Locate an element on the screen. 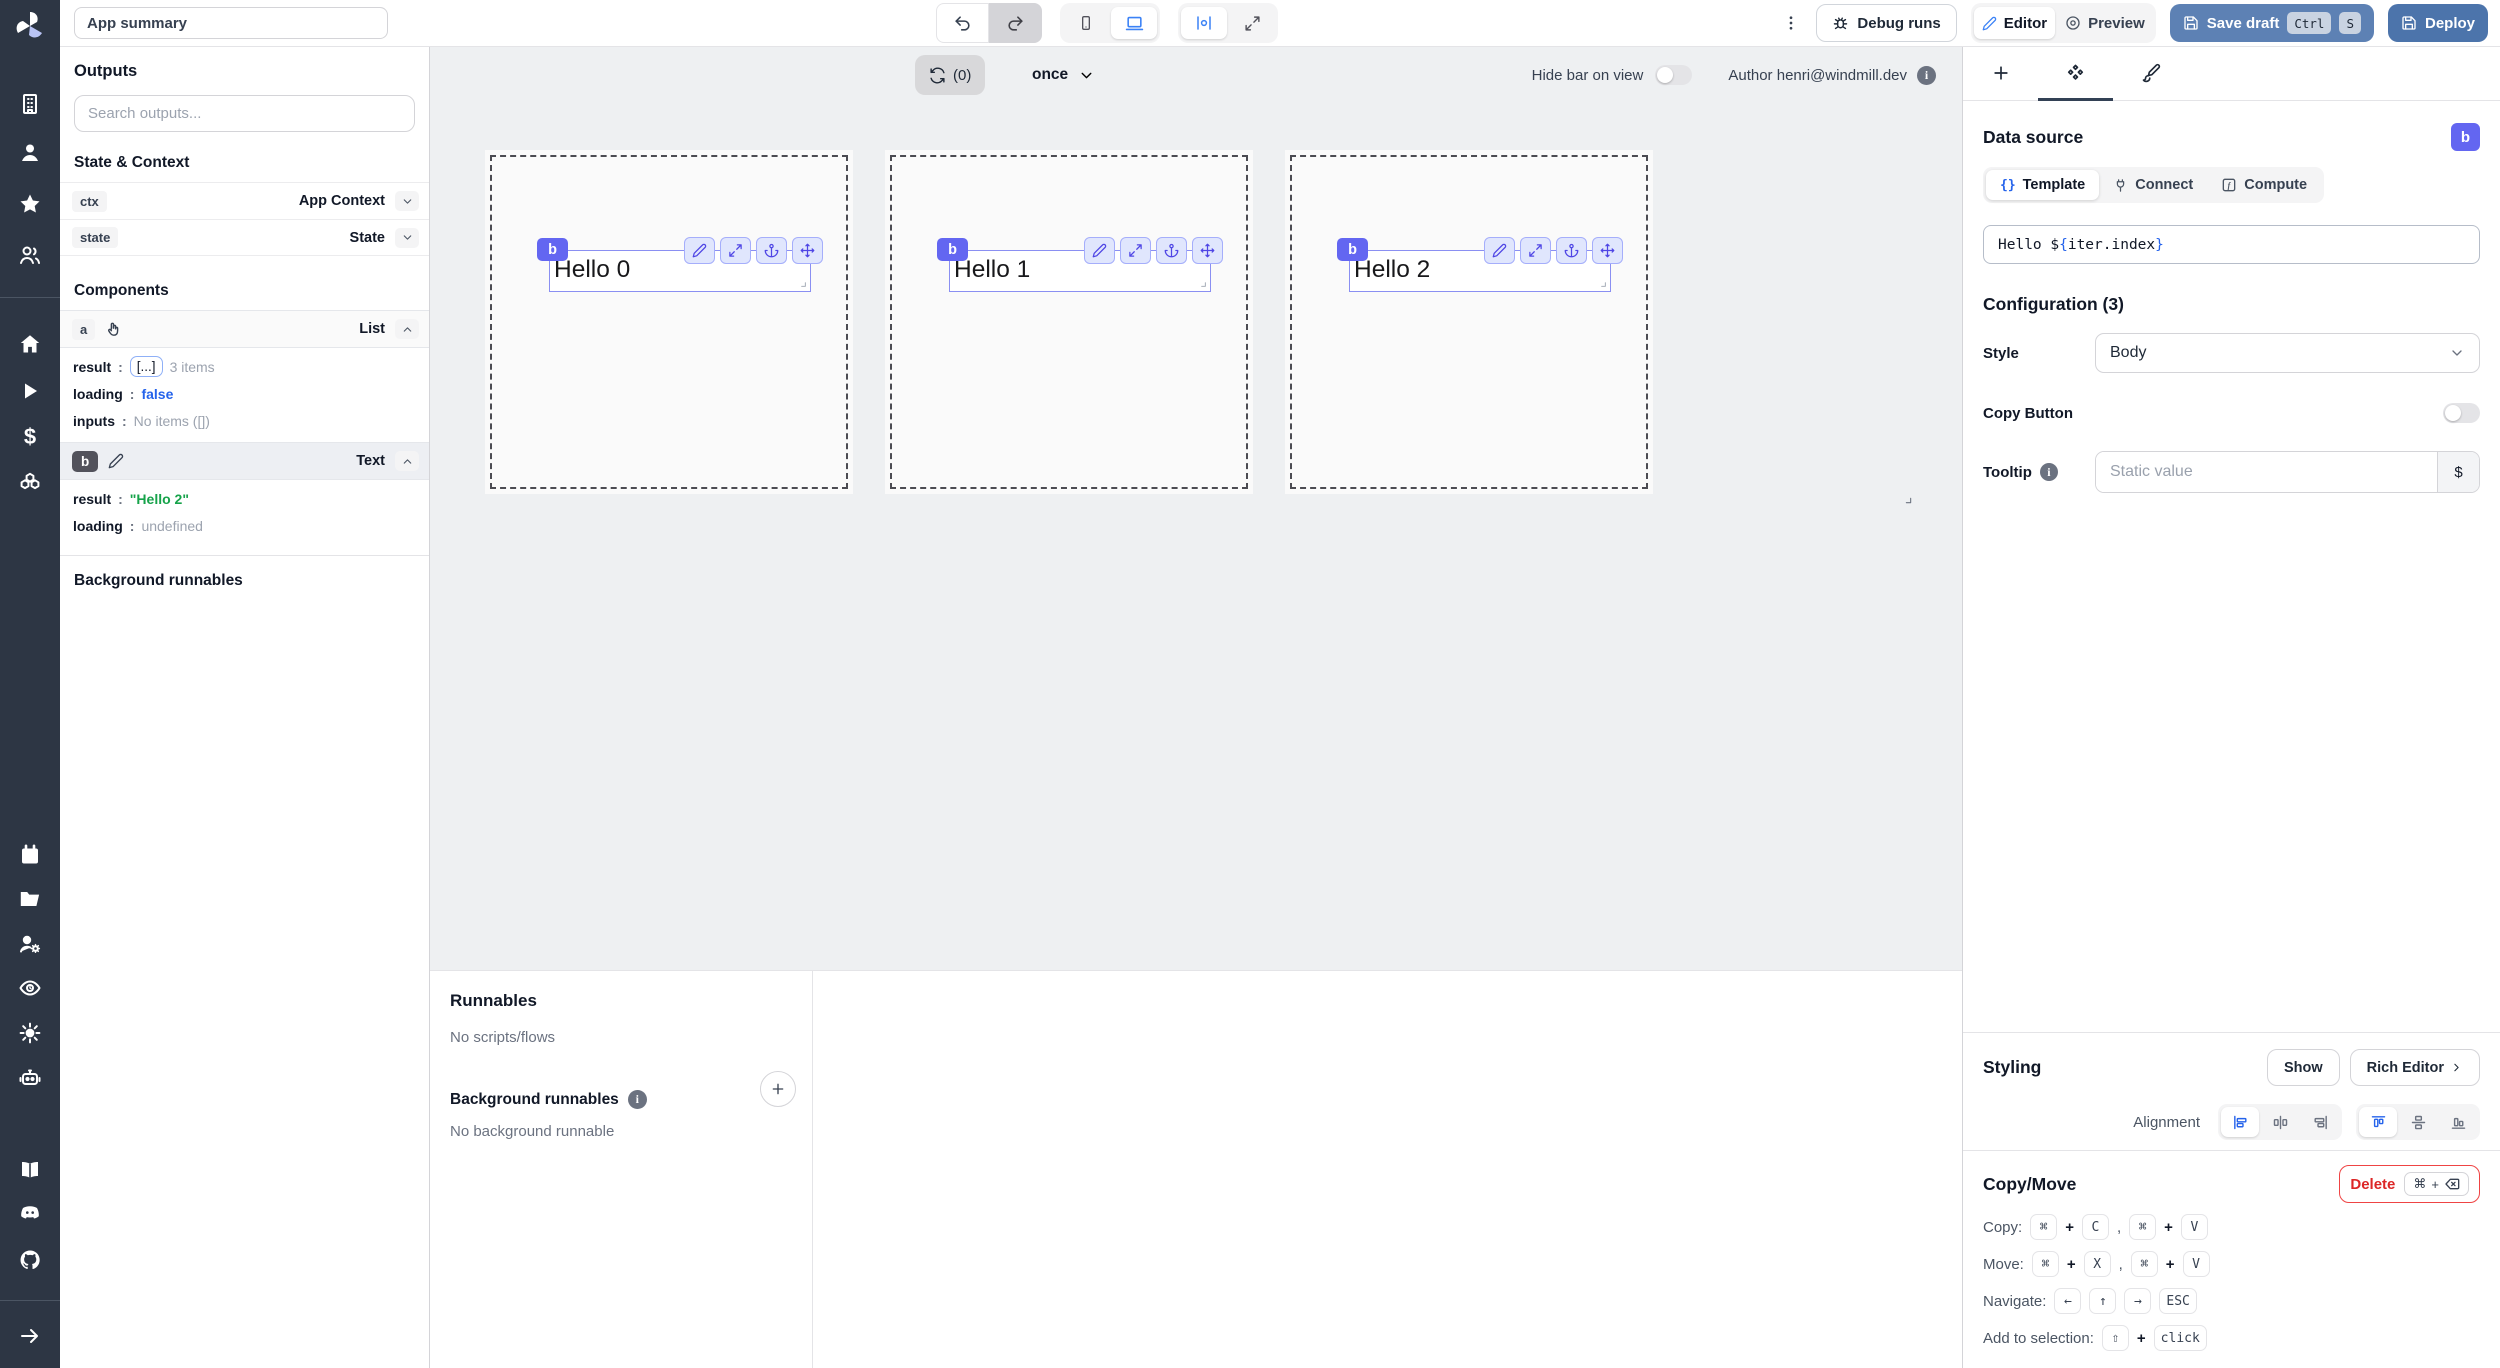 The image size is (2500, 1368). audit-eye-icon is located at coordinates (30, 988).